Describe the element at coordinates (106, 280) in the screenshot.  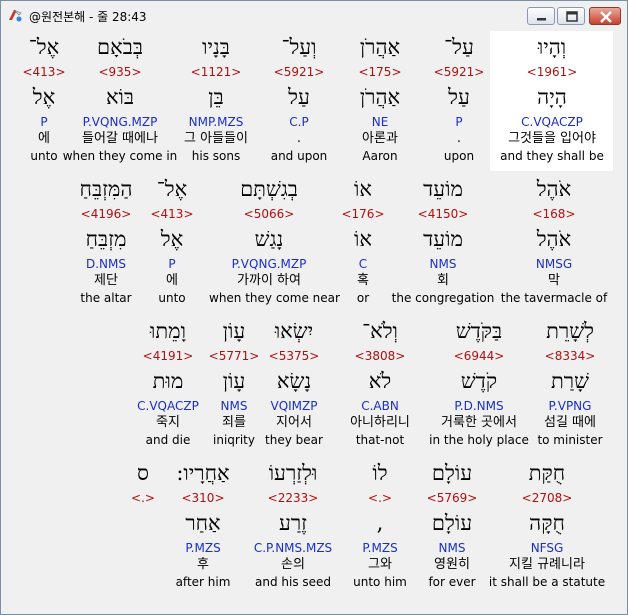
I see `korean-gloss: 제단` at that location.